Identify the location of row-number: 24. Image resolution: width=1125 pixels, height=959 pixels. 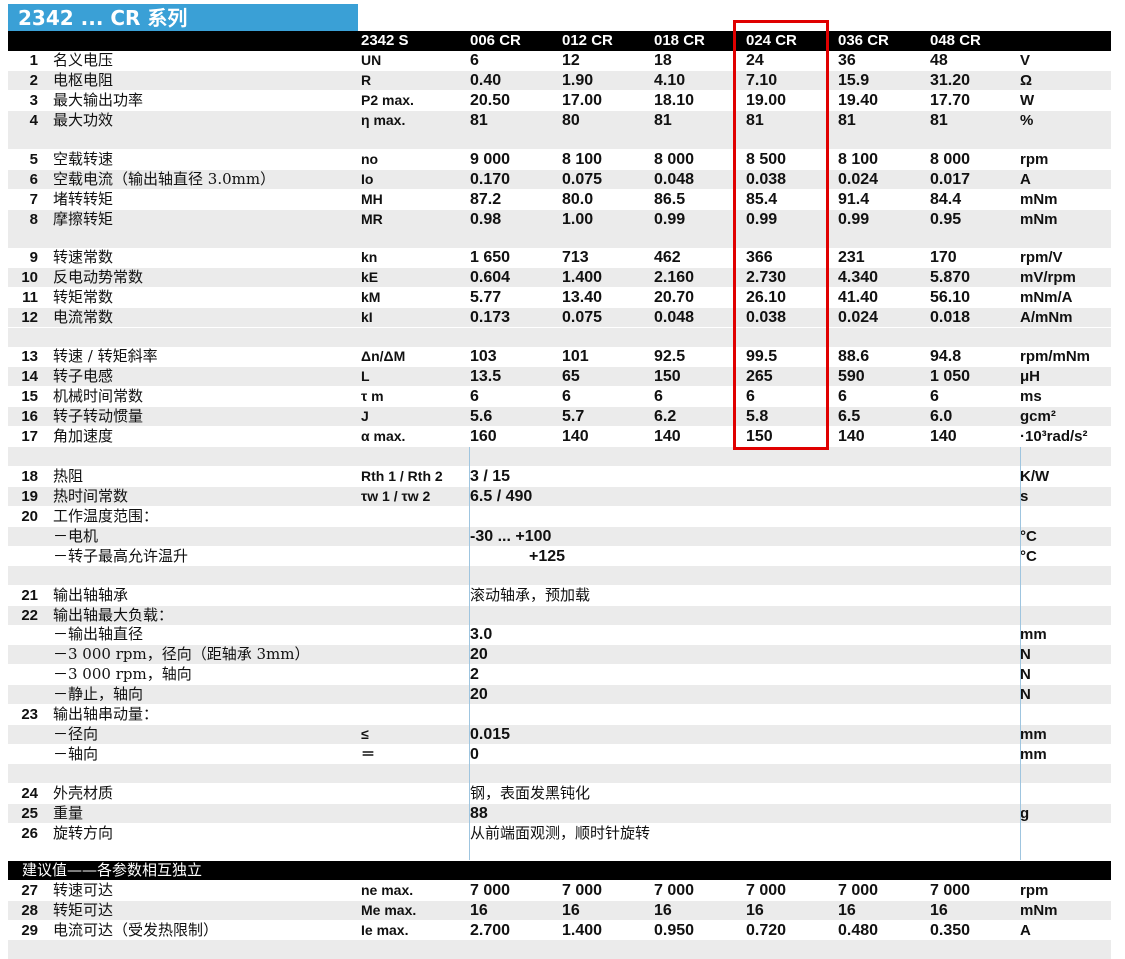
(29, 793).